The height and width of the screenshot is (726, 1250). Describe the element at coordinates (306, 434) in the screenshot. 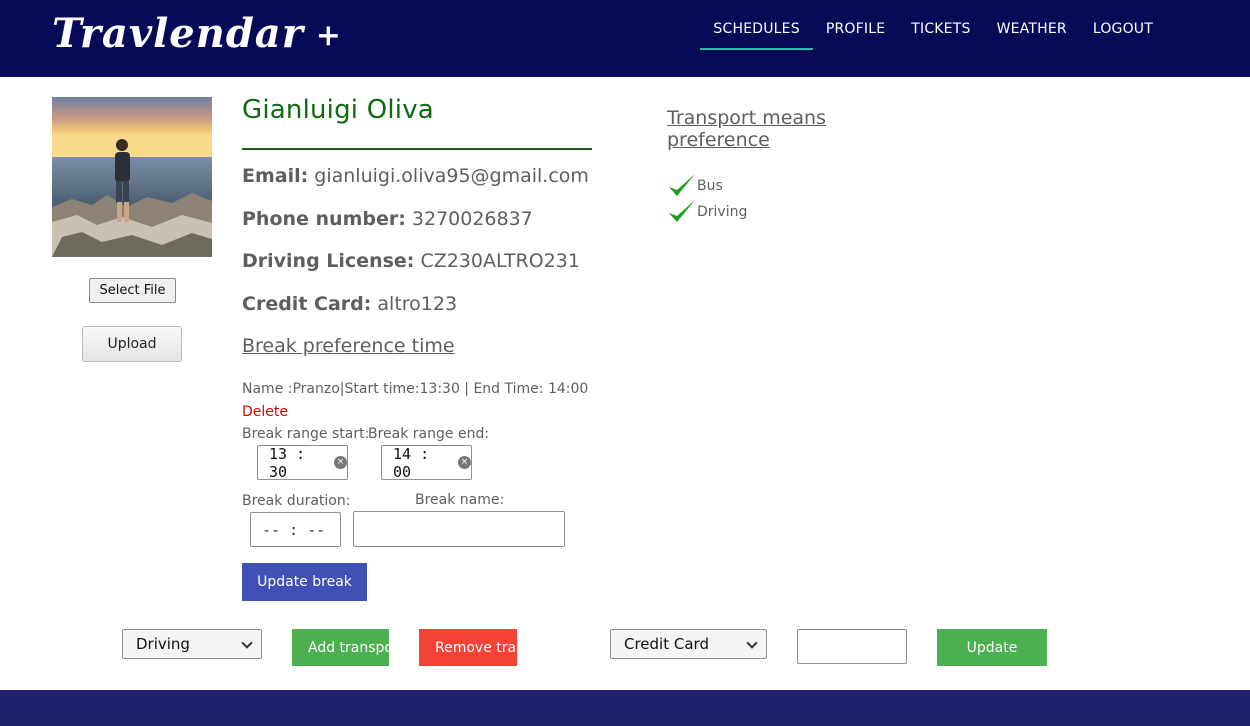

I see `break-range-start-label: Break range start:` at that location.